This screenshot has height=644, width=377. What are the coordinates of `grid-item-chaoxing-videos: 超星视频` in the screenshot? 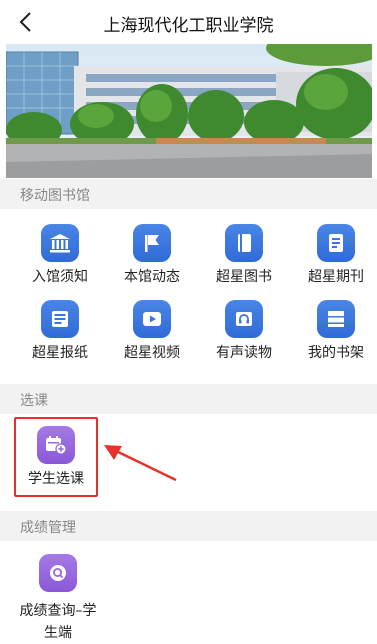 It's located at (152, 331).